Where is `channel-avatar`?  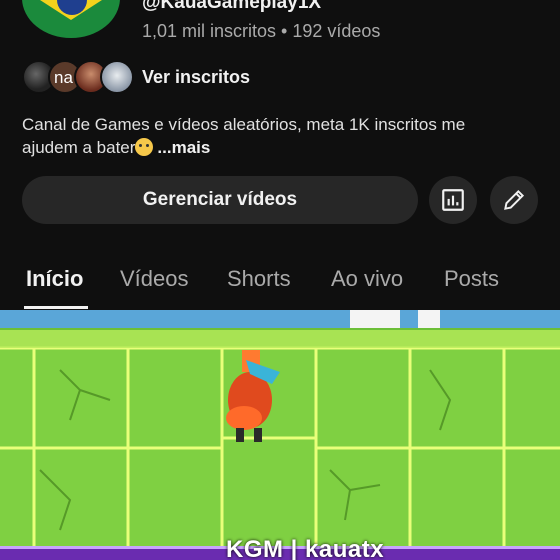
channel-avatar is located at coordinates (71, 19).